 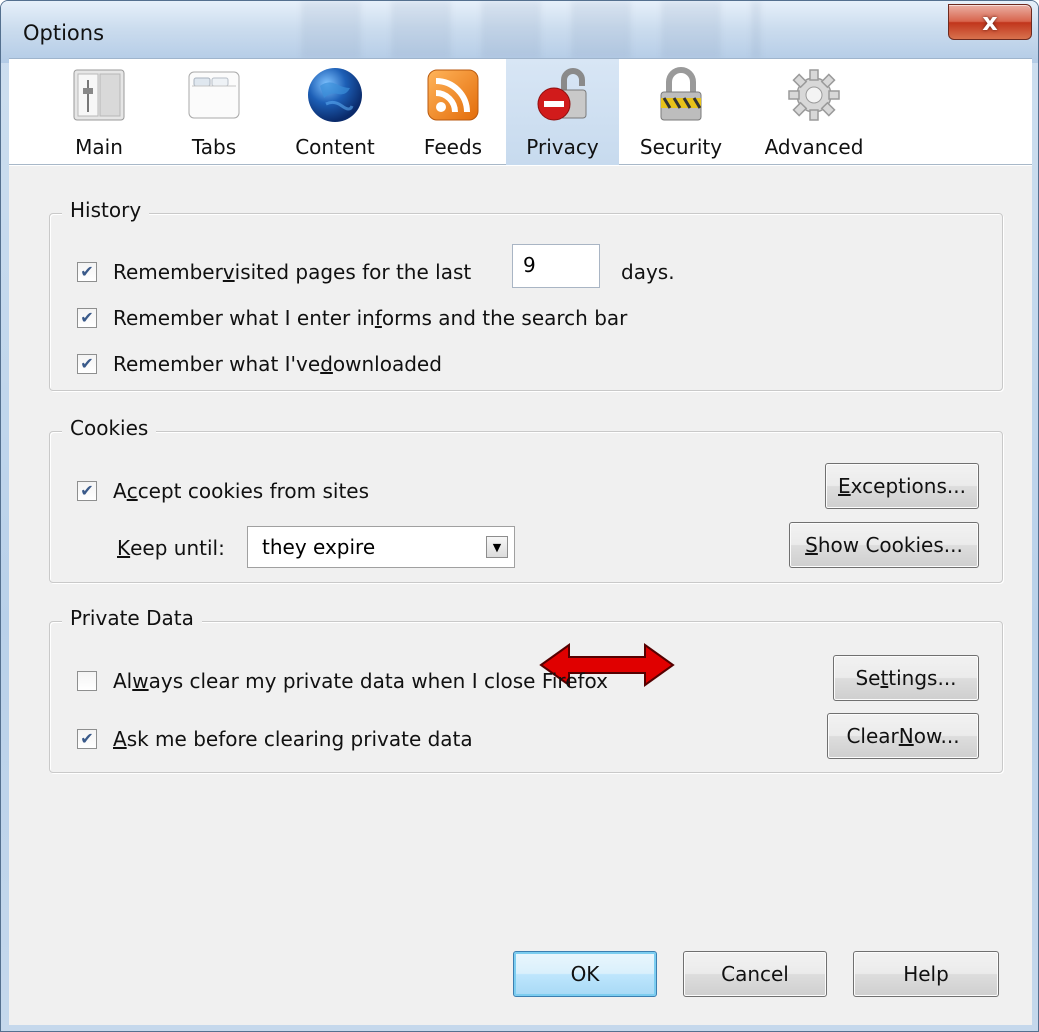 What do you see at coordinates (132, 618) in the screenshot?
I see `private-data-legend: Private Data` at bounding box center [132, 618].